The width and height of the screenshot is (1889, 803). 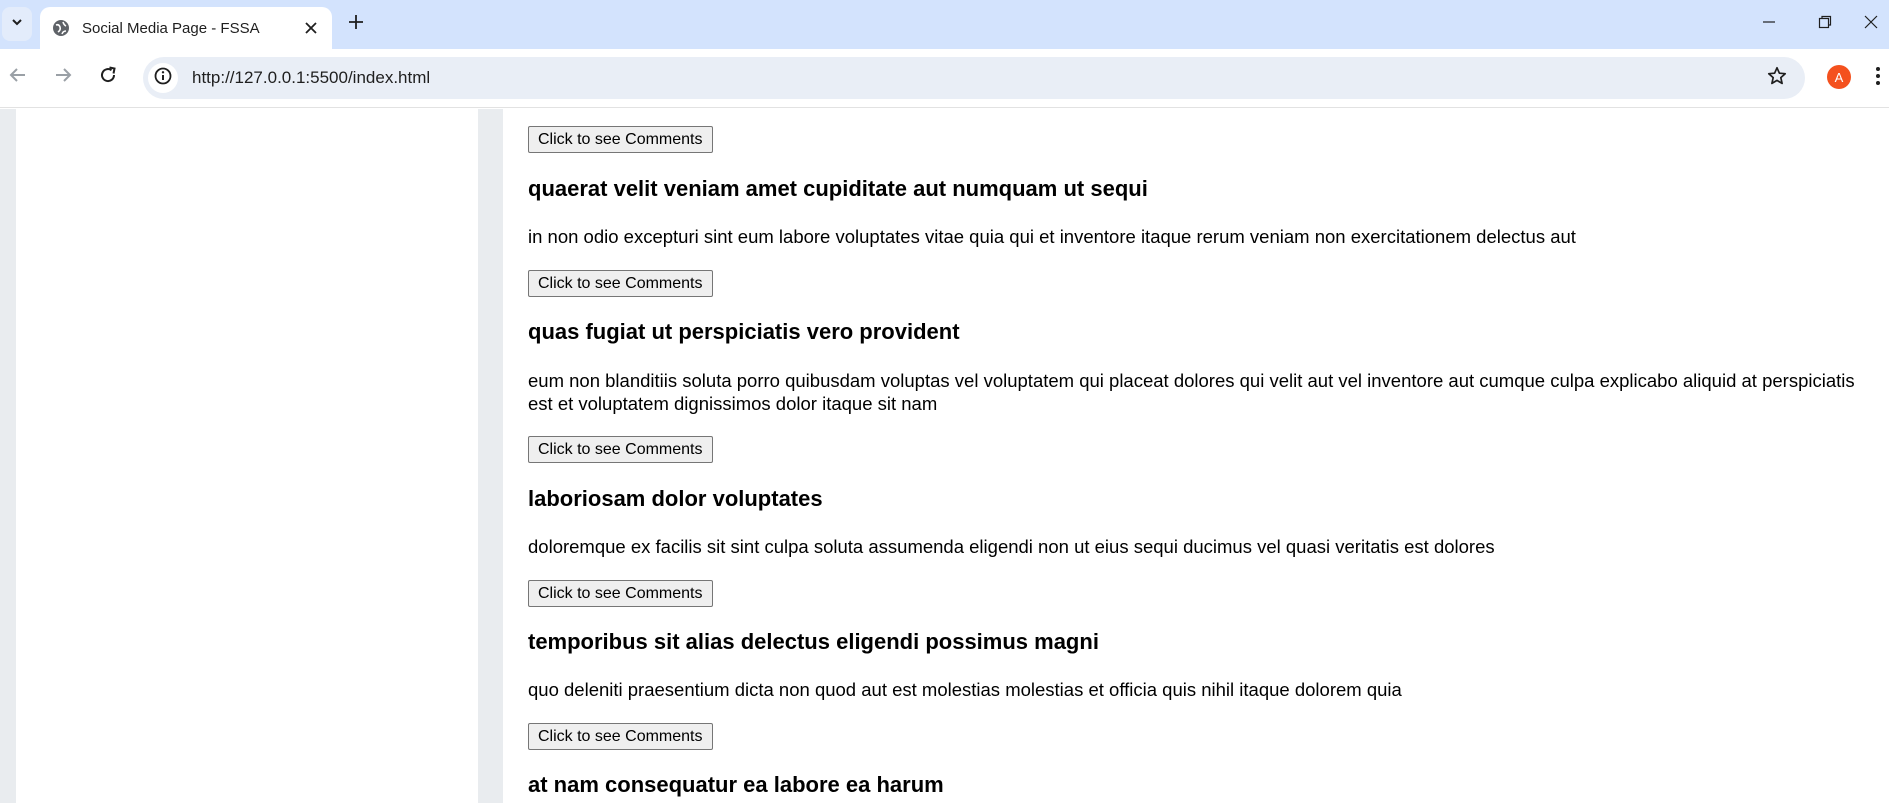 I want to click on info-icon, so click(x=163, y=78).